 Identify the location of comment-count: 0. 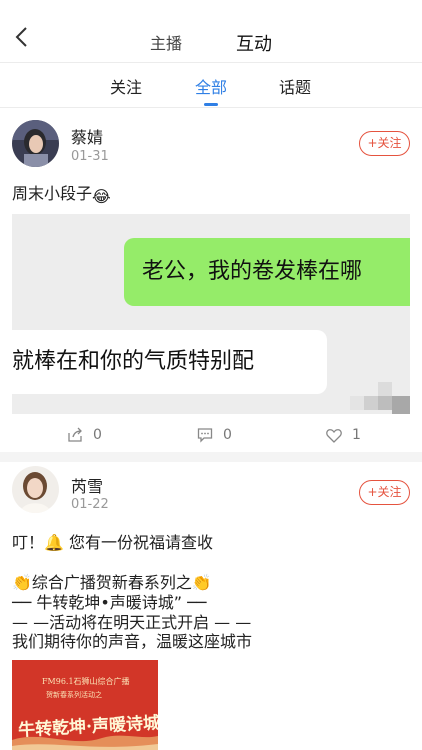
(227, 435).